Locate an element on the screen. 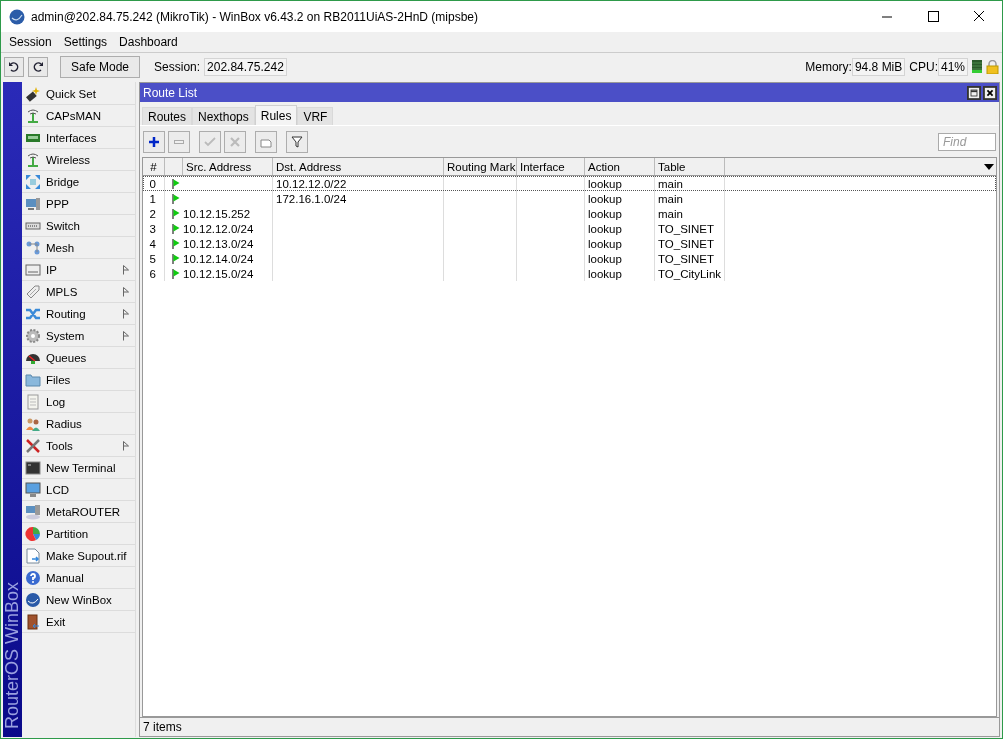 The image size is (1003, 739). sidebar-item: New WinBox is located at coordinates (78, 600).